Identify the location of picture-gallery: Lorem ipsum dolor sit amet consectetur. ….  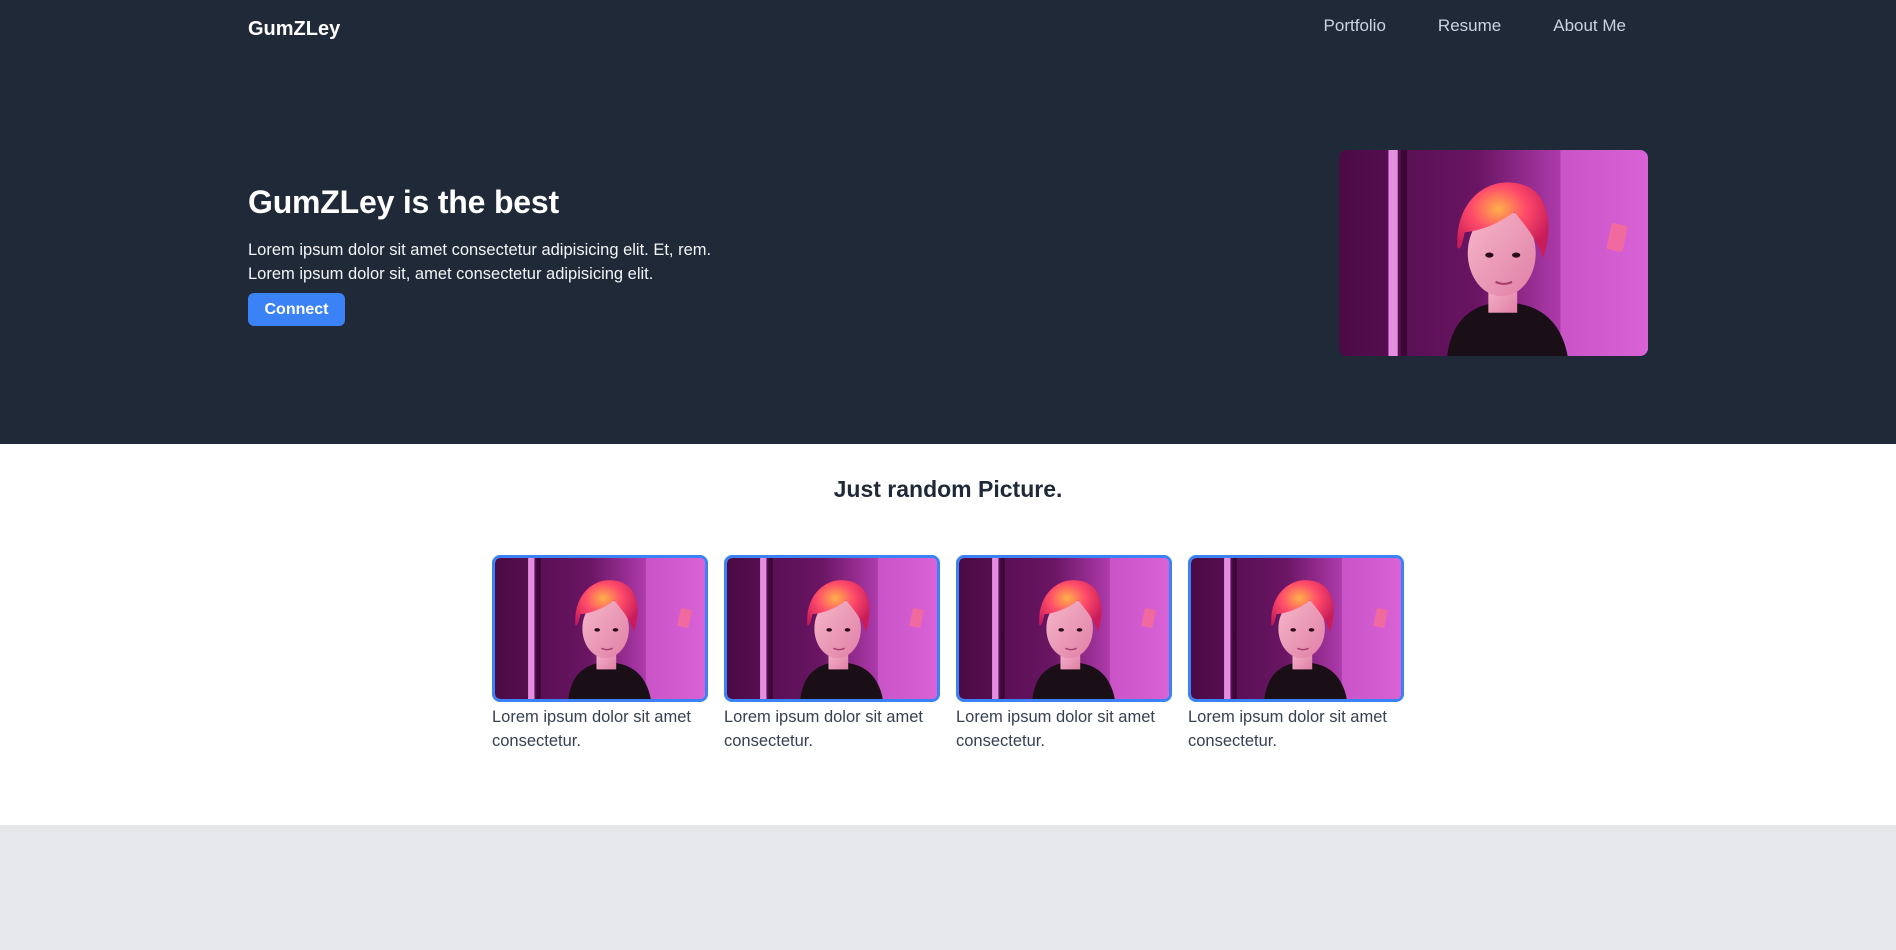
(948, 654).